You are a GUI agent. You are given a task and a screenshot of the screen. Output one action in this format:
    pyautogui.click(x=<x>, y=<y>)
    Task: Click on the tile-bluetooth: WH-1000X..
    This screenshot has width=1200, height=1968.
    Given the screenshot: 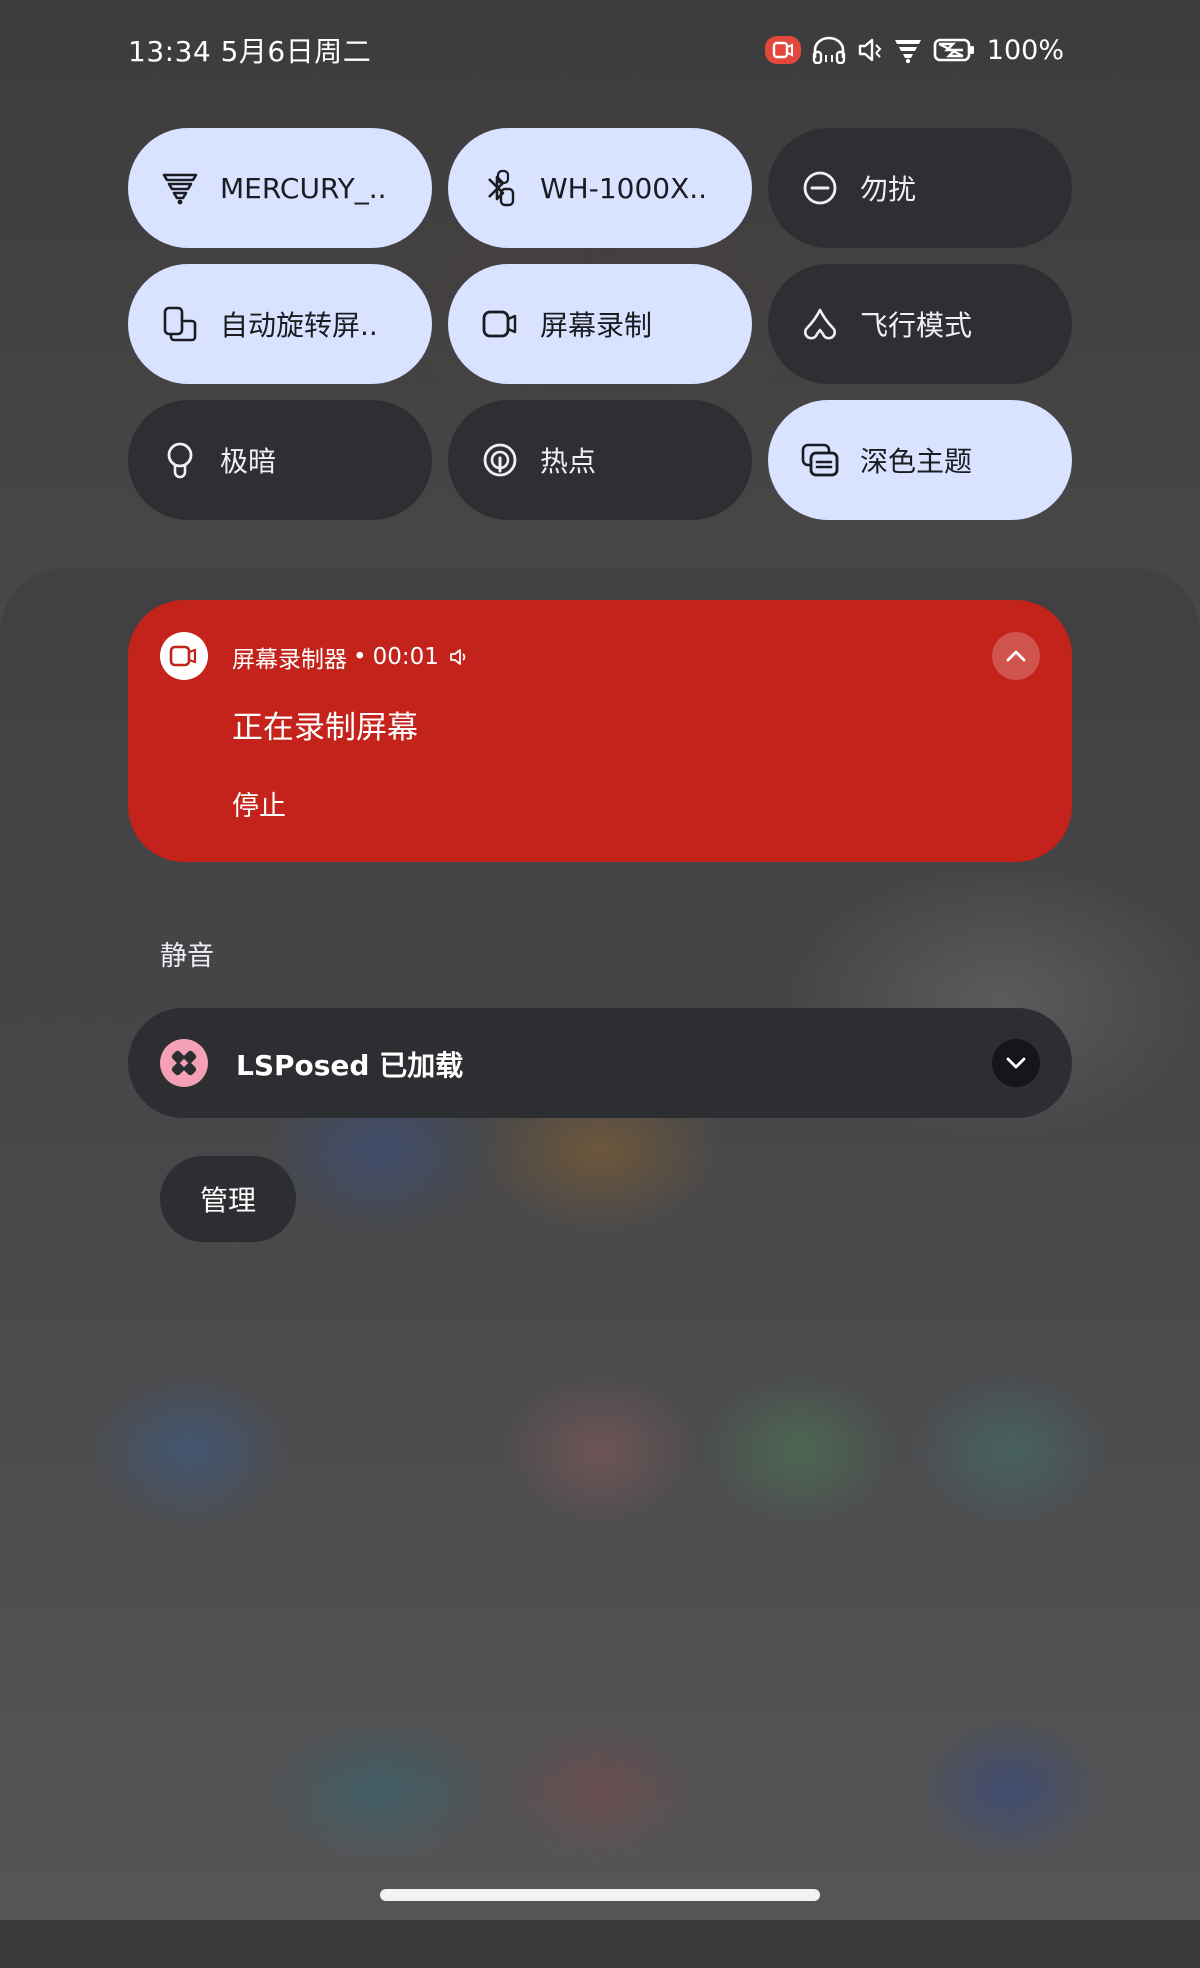 What is the action you would take?
    pyautogui.click(x=600, y=188)
    